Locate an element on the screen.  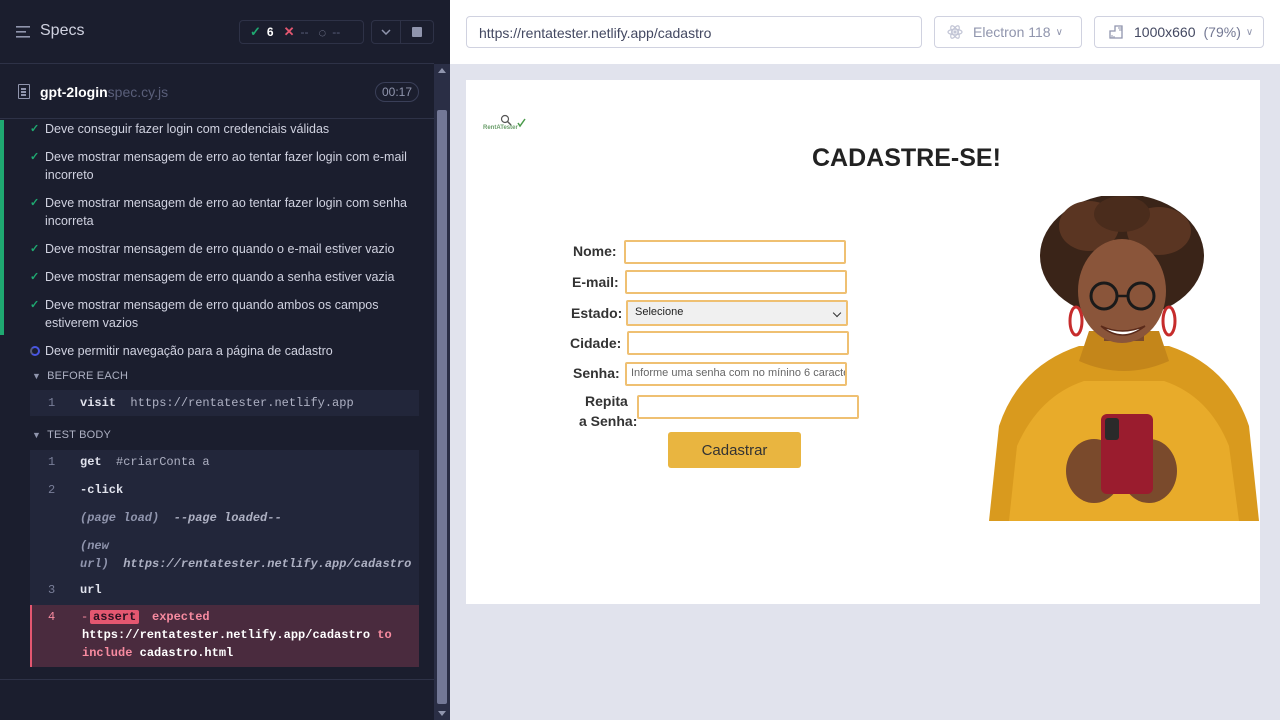
caret-down-icon: ▼ is located at coordinates (37, 435).